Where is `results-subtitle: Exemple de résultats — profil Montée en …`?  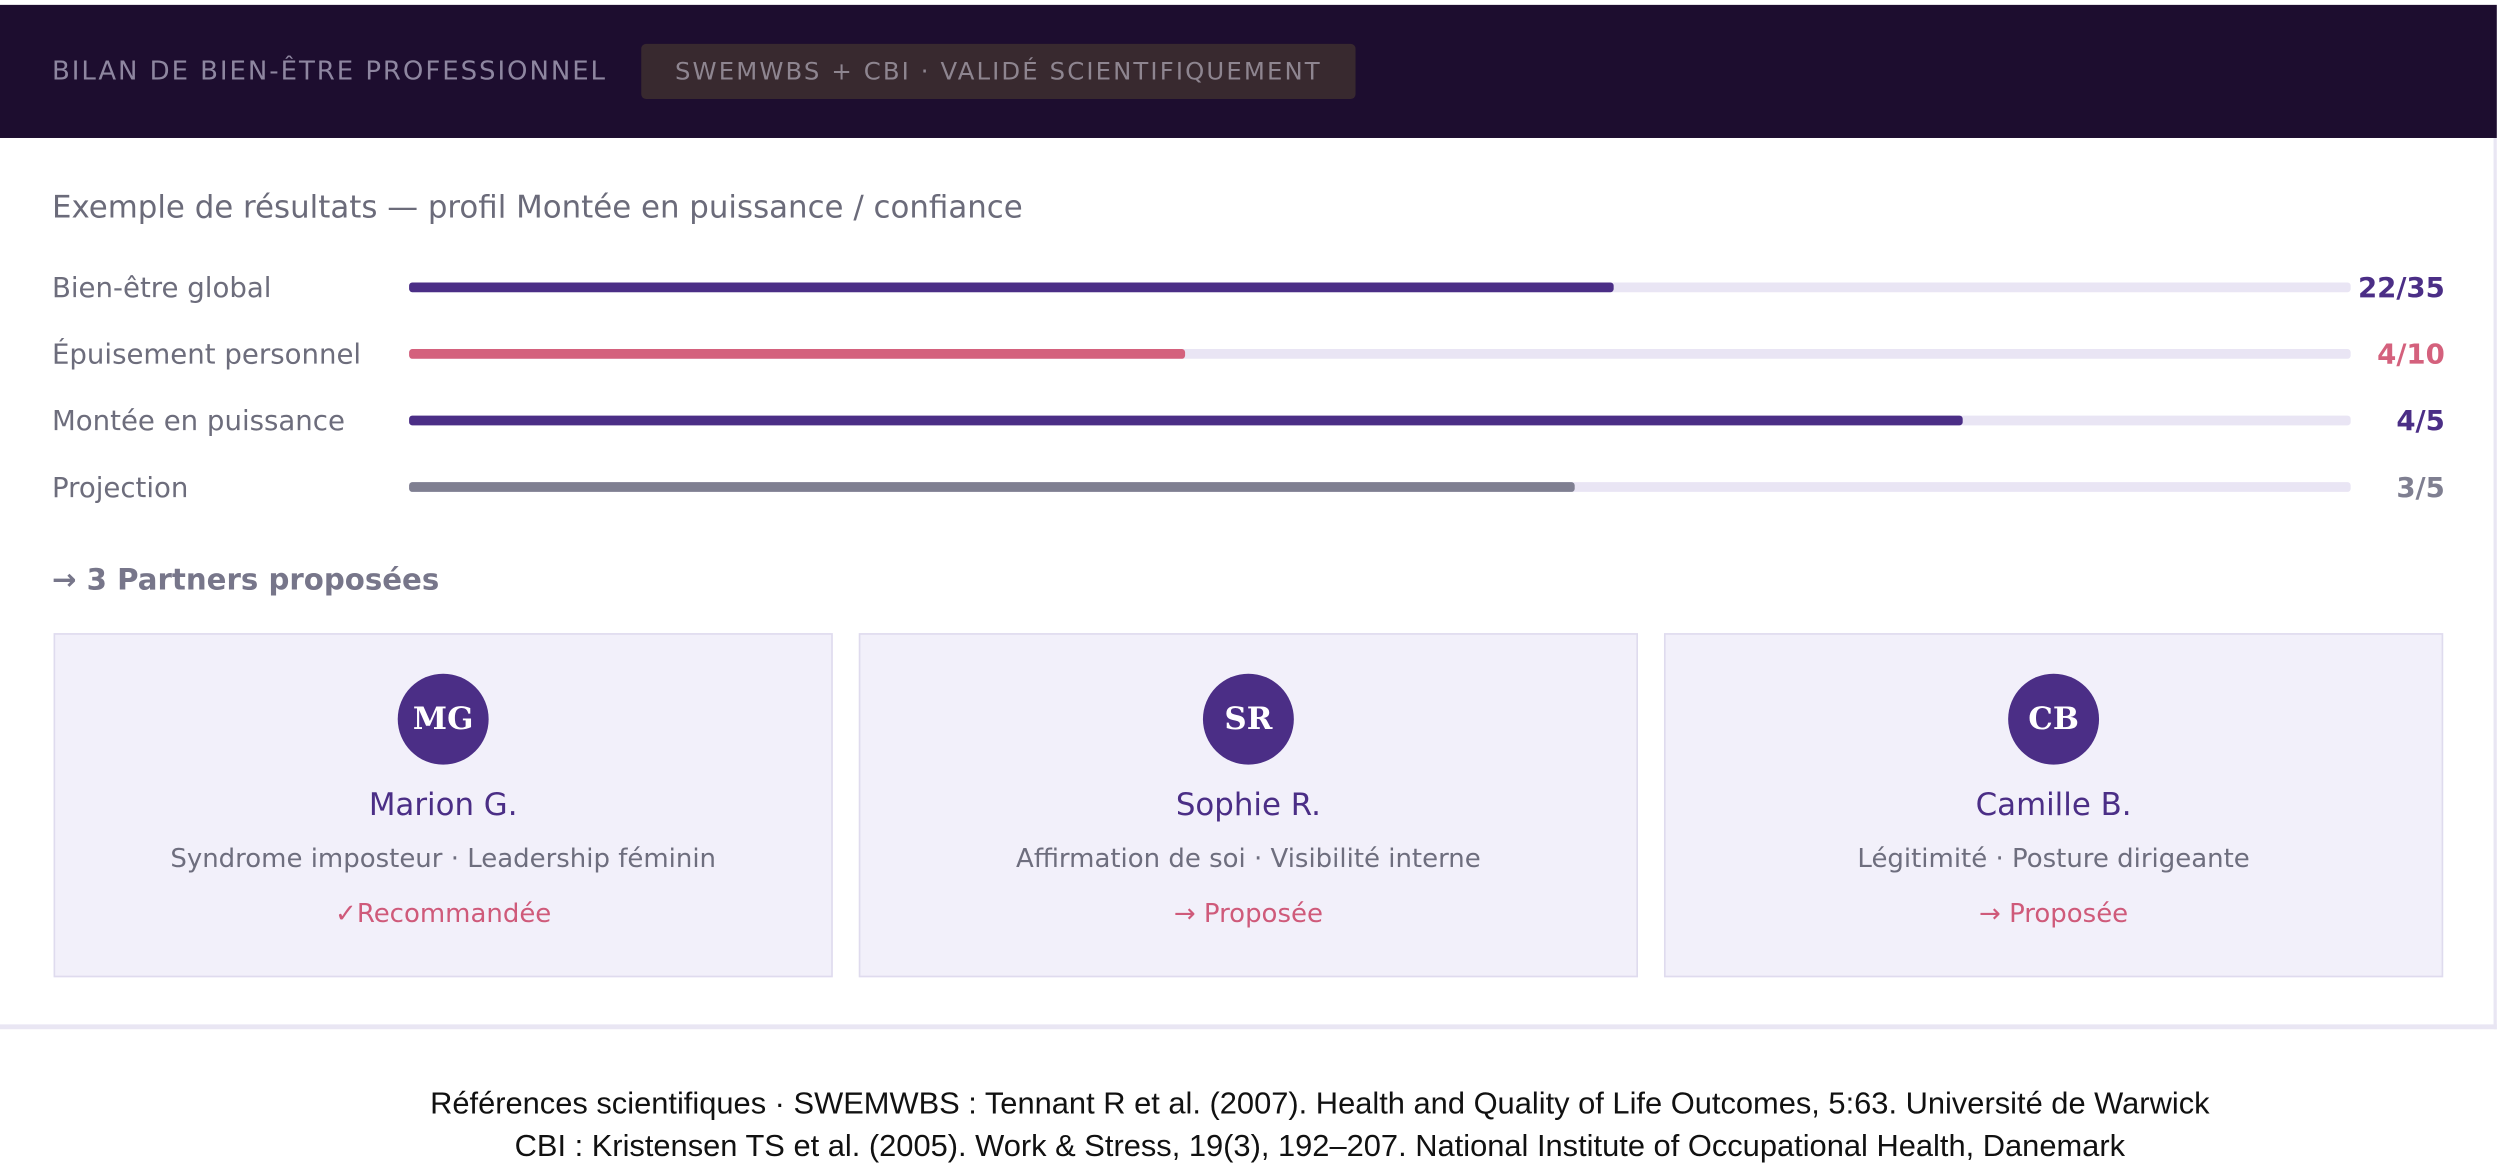
results-subtitle: Exemple de résultats — profil Montée en … is located at coordinates (537, 207).